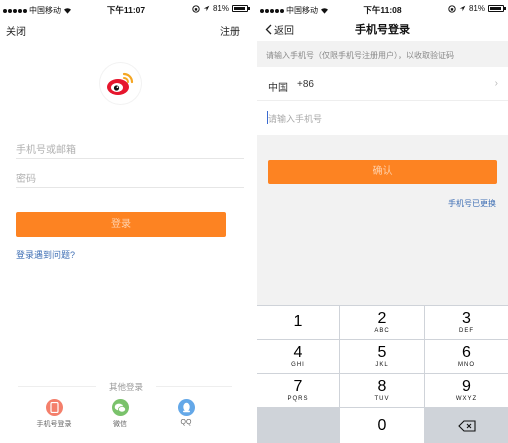 The image size is (508, 443). I want to click on nav-bar: 关闭 注册, so click(126, 31).